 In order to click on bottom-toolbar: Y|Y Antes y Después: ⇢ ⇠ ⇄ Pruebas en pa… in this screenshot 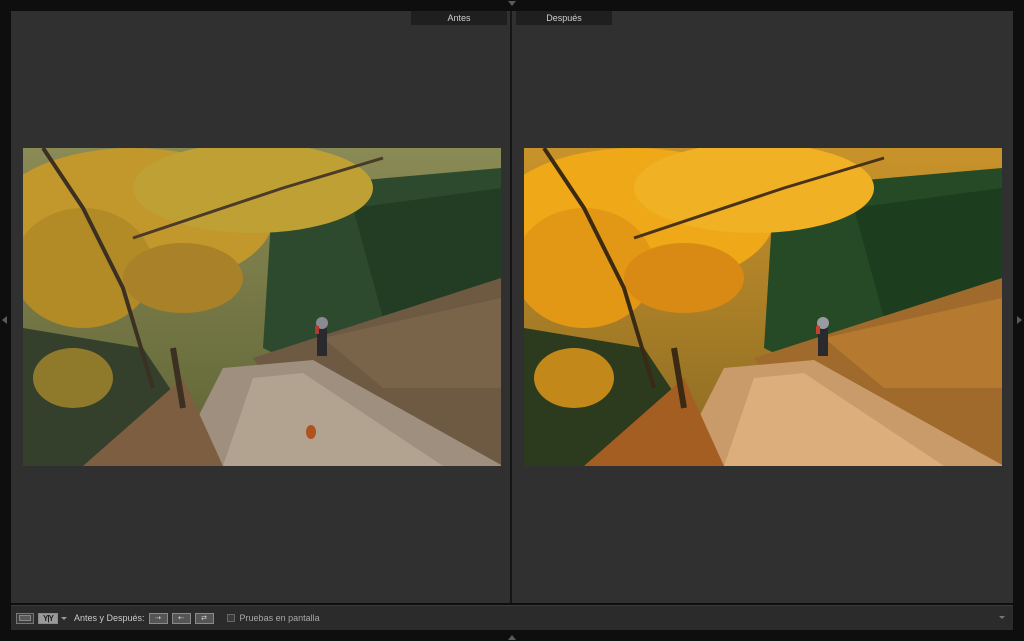, I will do `click(512, 617)`.